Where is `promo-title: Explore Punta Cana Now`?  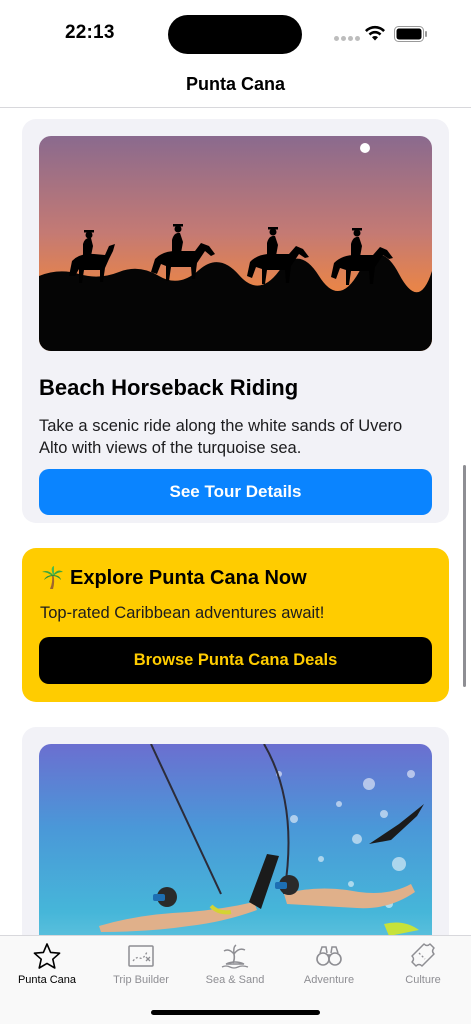
promo-title: Explore Punta Cana Now is located at coordinates (188, 577).